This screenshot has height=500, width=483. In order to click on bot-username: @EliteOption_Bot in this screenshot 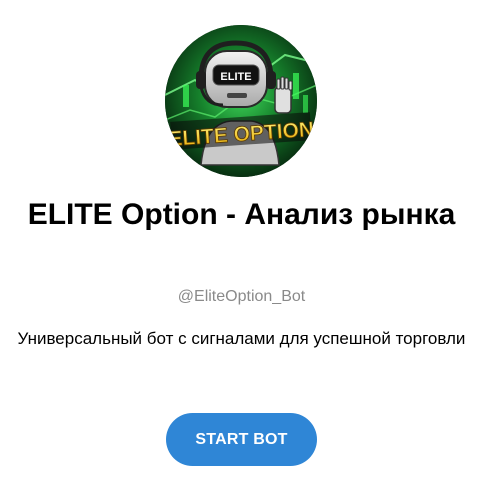, I will do `click(241, 297)`.